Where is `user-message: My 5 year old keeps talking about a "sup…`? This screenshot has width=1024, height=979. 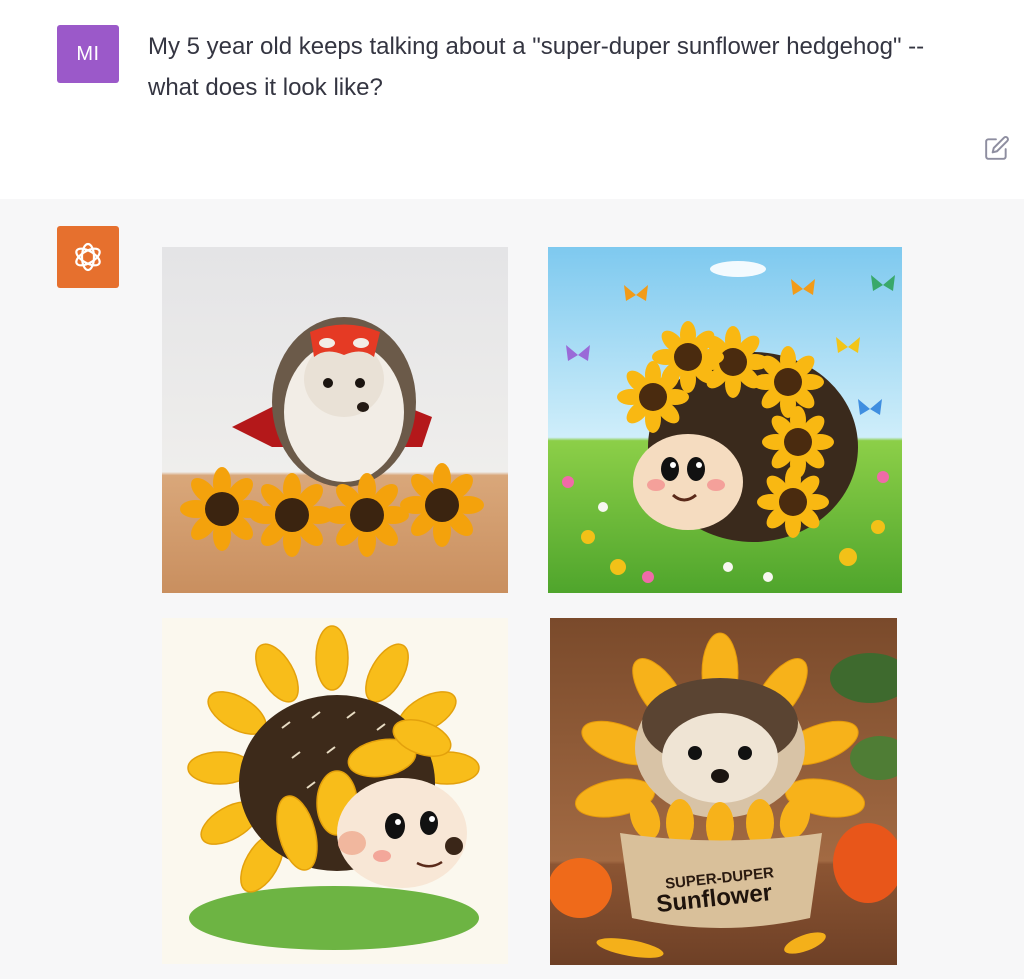 user-message: My 5 year old keeps talking about a "sup… is located at coordinates (536, 67).